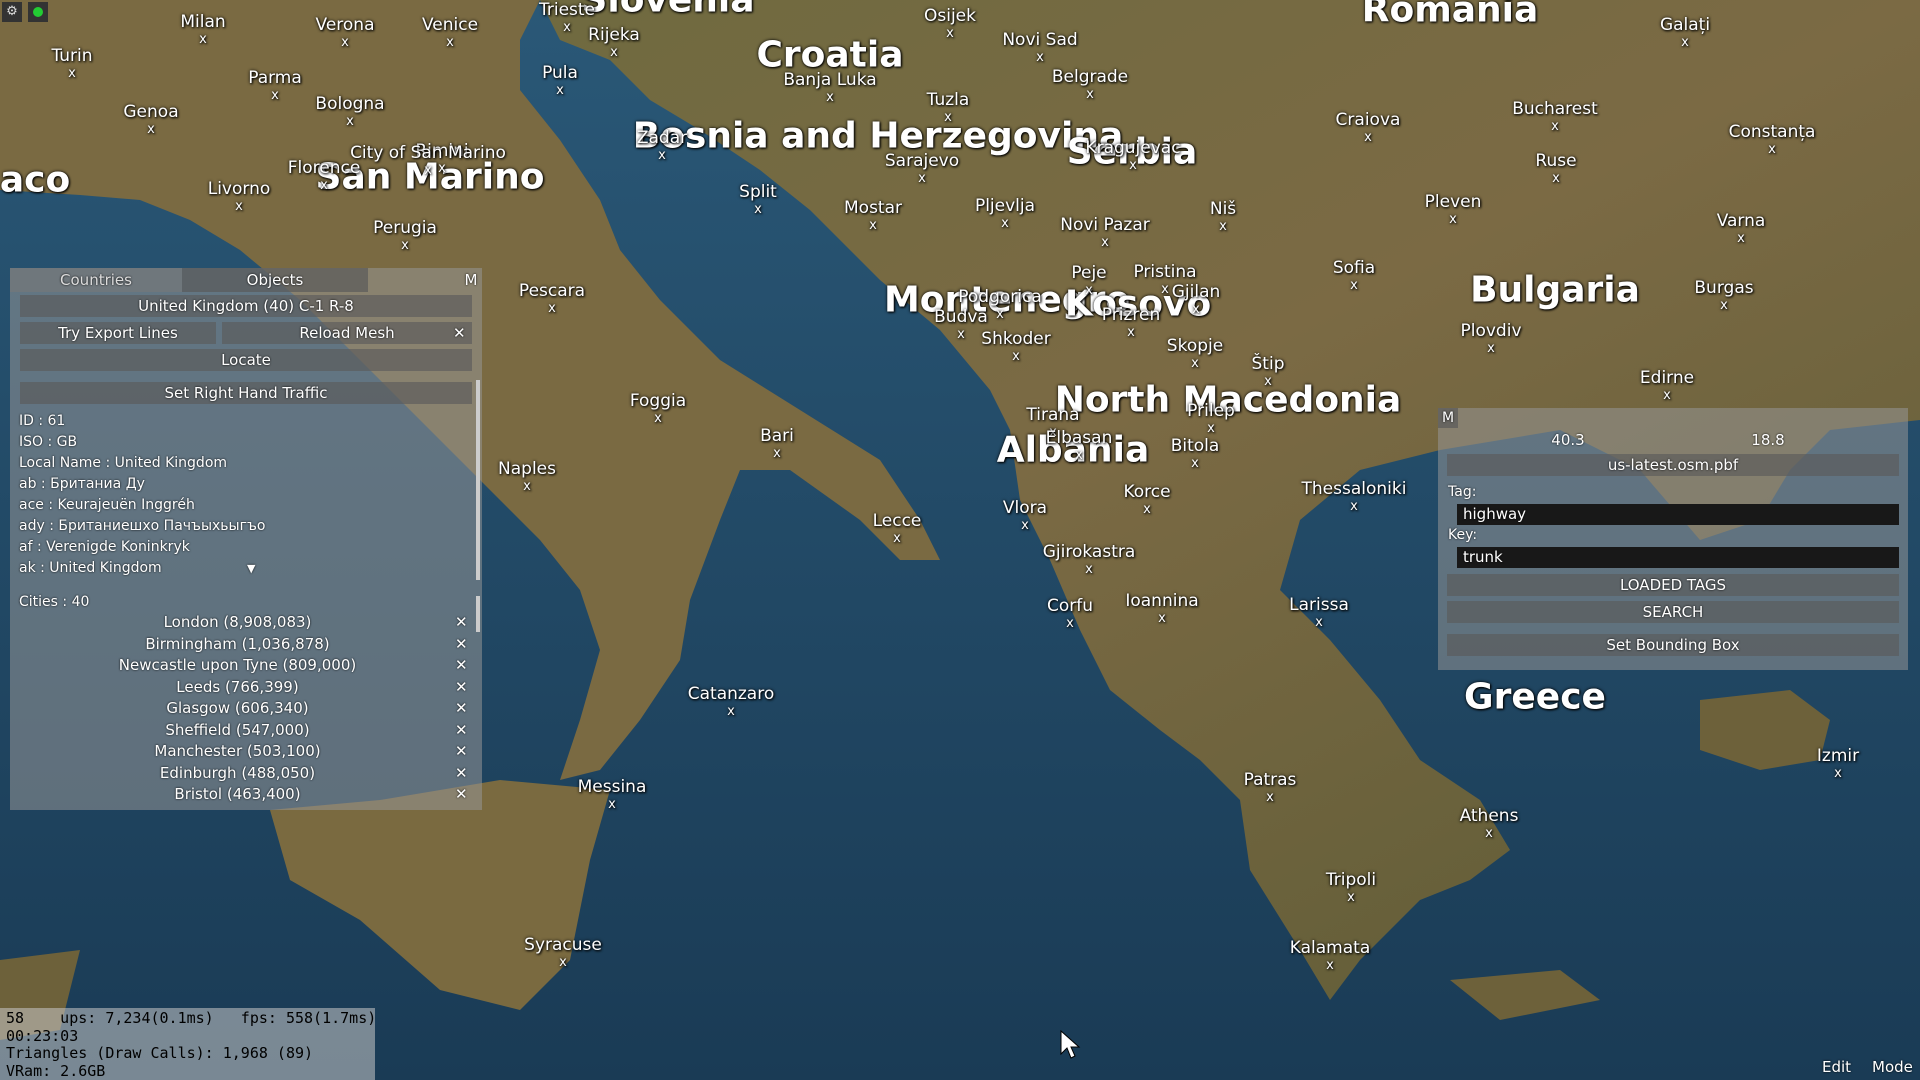 Image resolution: width=1920 pixels, height=1080 pixels. What do you see at coordinates (56, 1070) in the screenshot?
I see `stats-line: VRam: 2.6GB` at bounding box center [56, 1070].